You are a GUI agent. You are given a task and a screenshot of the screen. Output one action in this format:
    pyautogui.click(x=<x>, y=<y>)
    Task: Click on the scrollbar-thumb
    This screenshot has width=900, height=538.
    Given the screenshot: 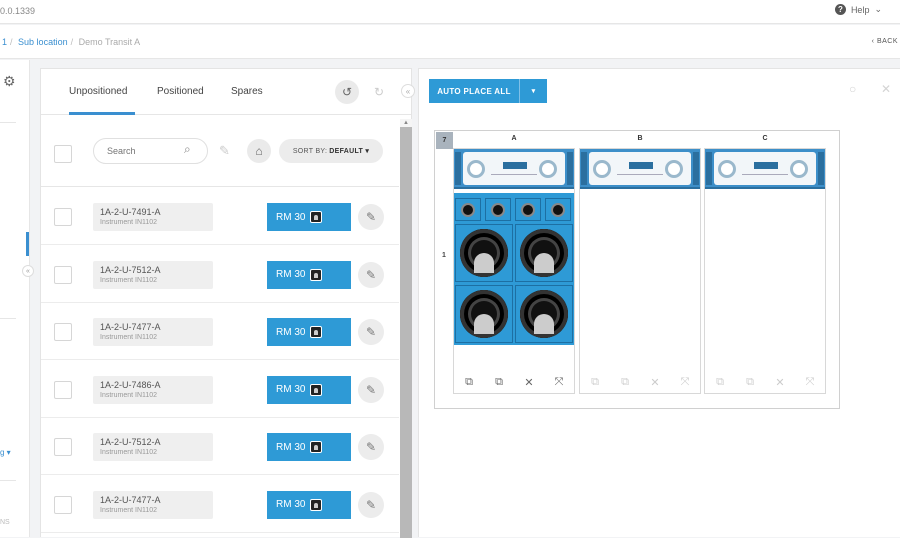 What is the action you would take?
    pyautogui.click(x=406, y=332)
    